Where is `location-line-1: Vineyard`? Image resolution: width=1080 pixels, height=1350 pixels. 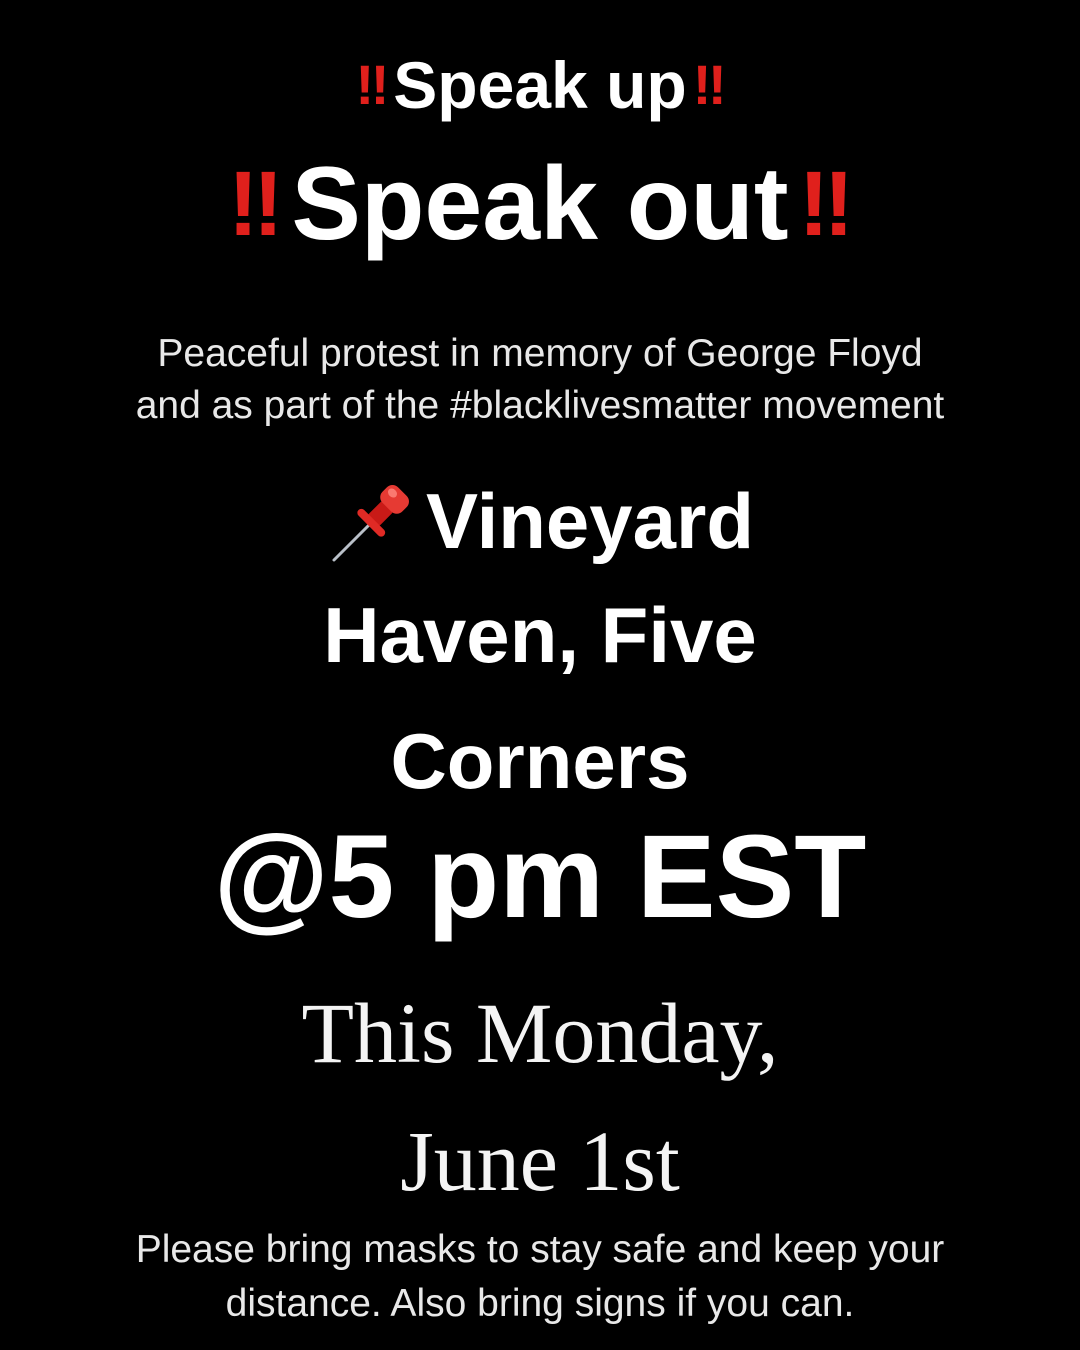
location-line-1: Vineyard is located at coordinates (540, 518).